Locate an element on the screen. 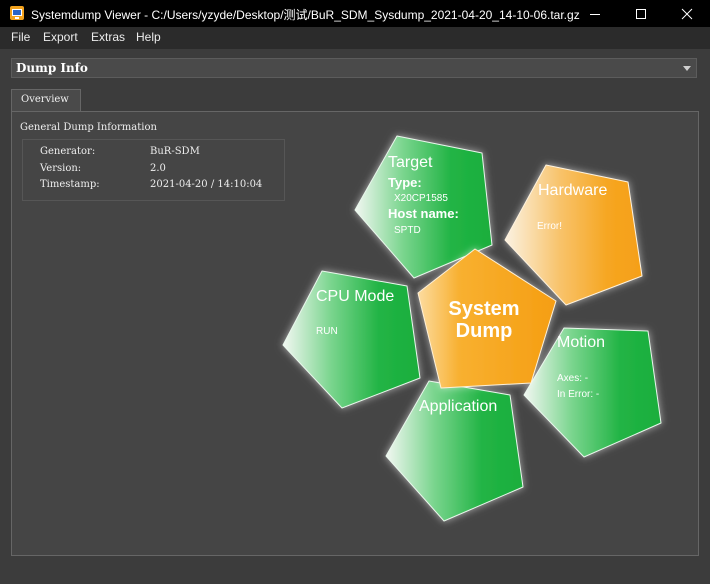  menu-bar: File Export Extras Help is located at coordinates (355, 38).